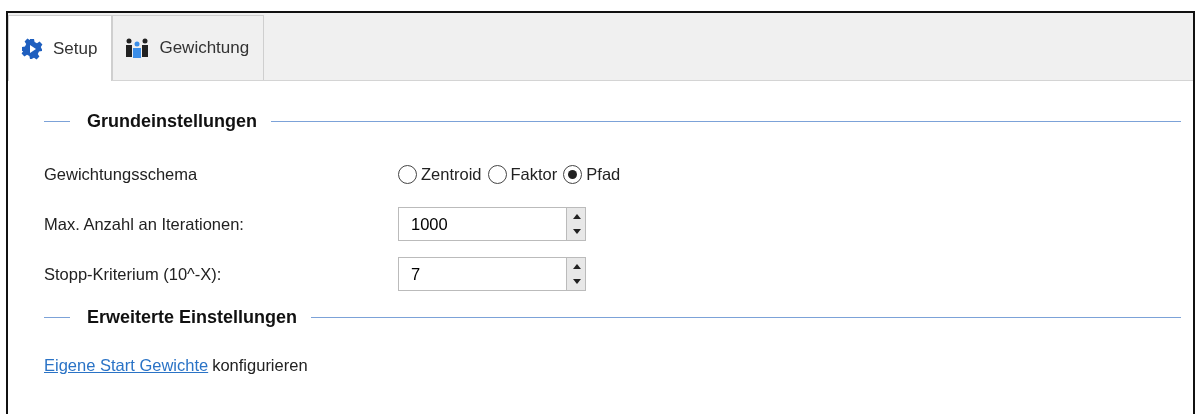  What do you see at coordinates (522, 174) in the screenshot?
I see `radio-option: Faktor` at bounding box center [522, 174].